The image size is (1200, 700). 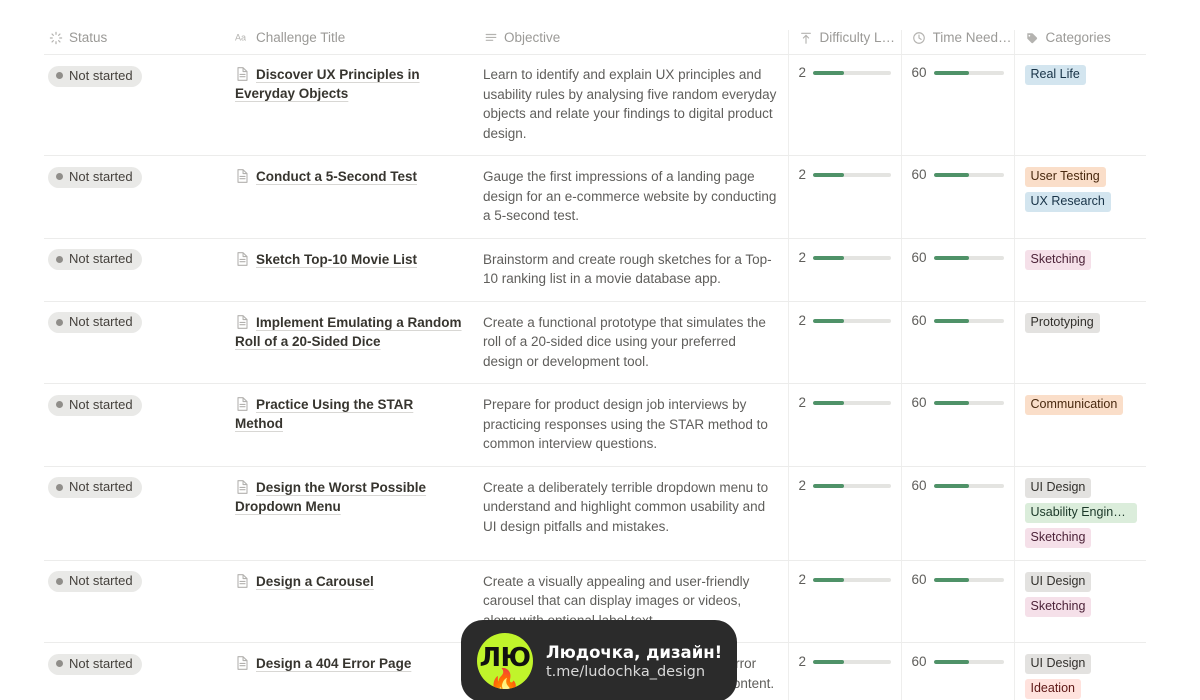 What do you see at coordinates (852, 403) in the screenshot?
I see `difficulty-track` at bounding box center [852, 403].